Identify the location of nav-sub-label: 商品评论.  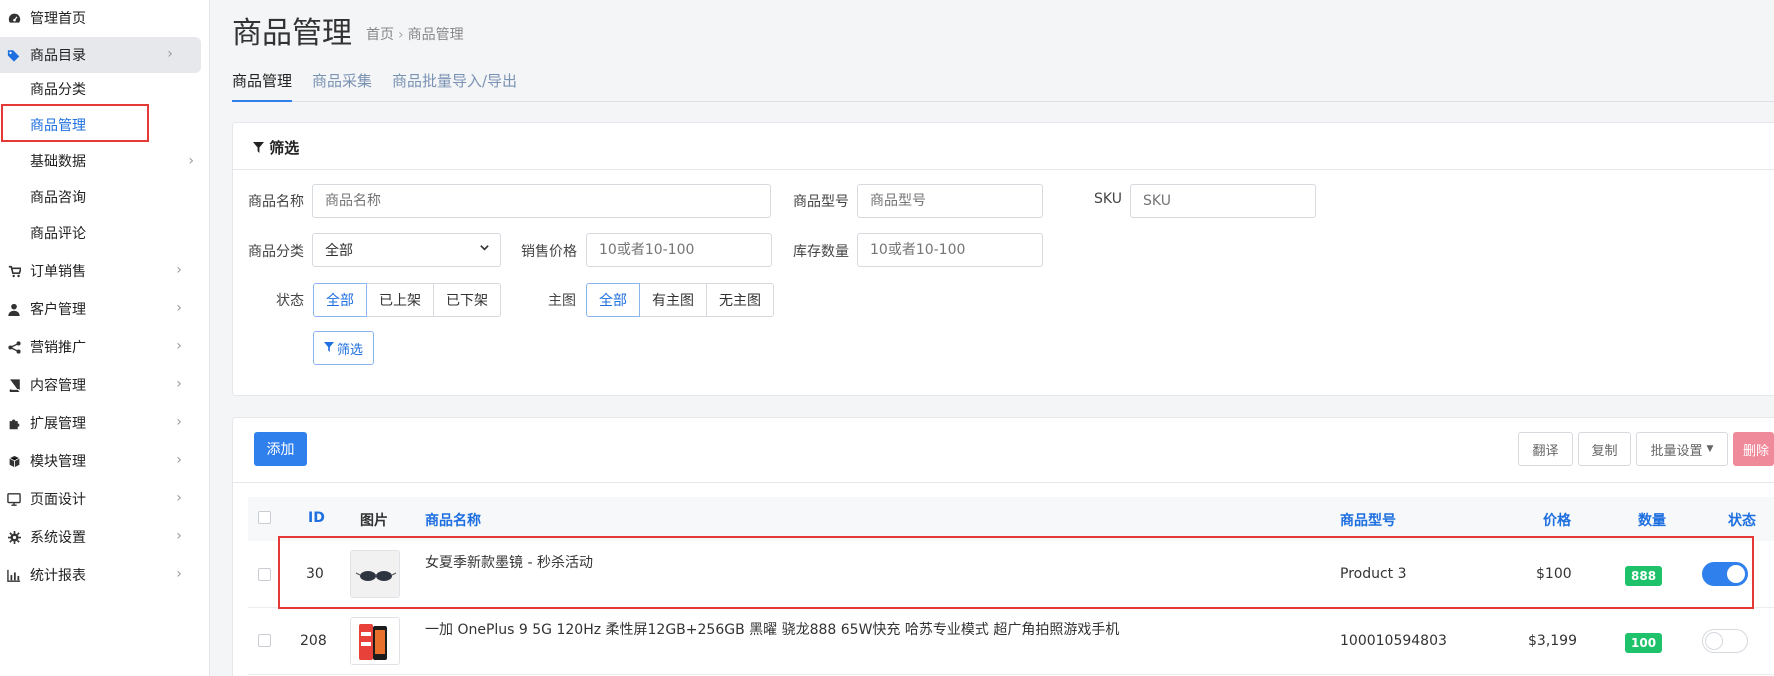
(58, 234).